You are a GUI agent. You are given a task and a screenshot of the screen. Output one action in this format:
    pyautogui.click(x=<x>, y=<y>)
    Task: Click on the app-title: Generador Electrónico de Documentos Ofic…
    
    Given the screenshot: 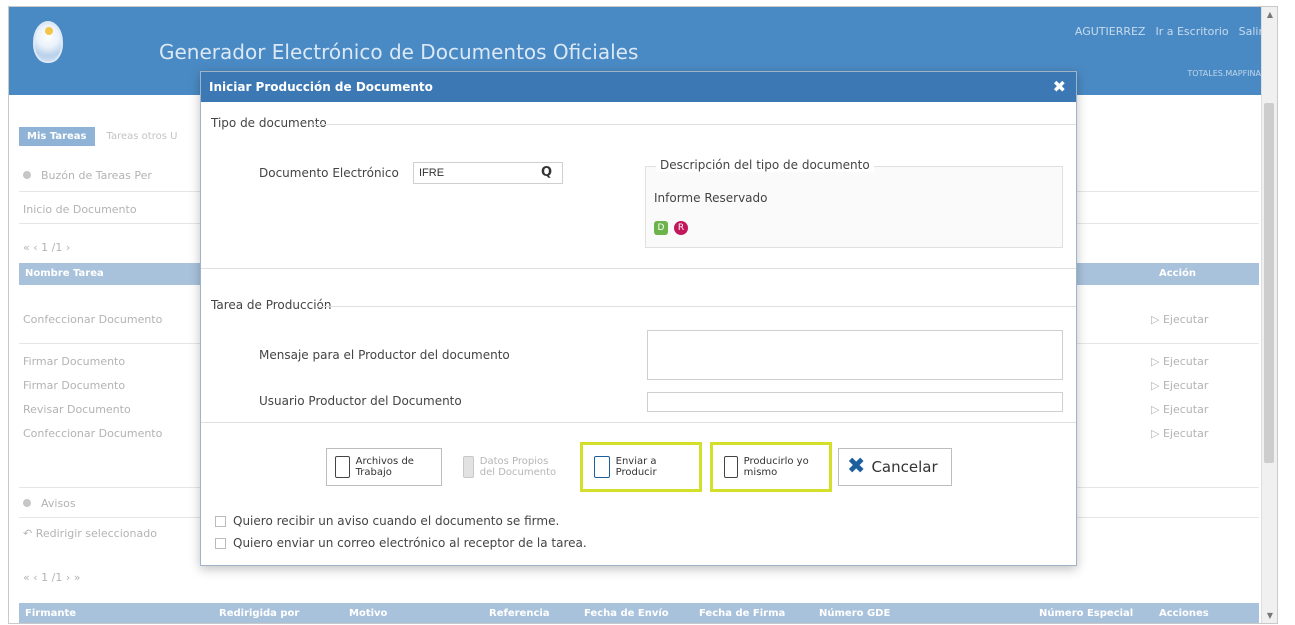 What is the action you would take?
    pyautogui.click(x=399, y=52)
    